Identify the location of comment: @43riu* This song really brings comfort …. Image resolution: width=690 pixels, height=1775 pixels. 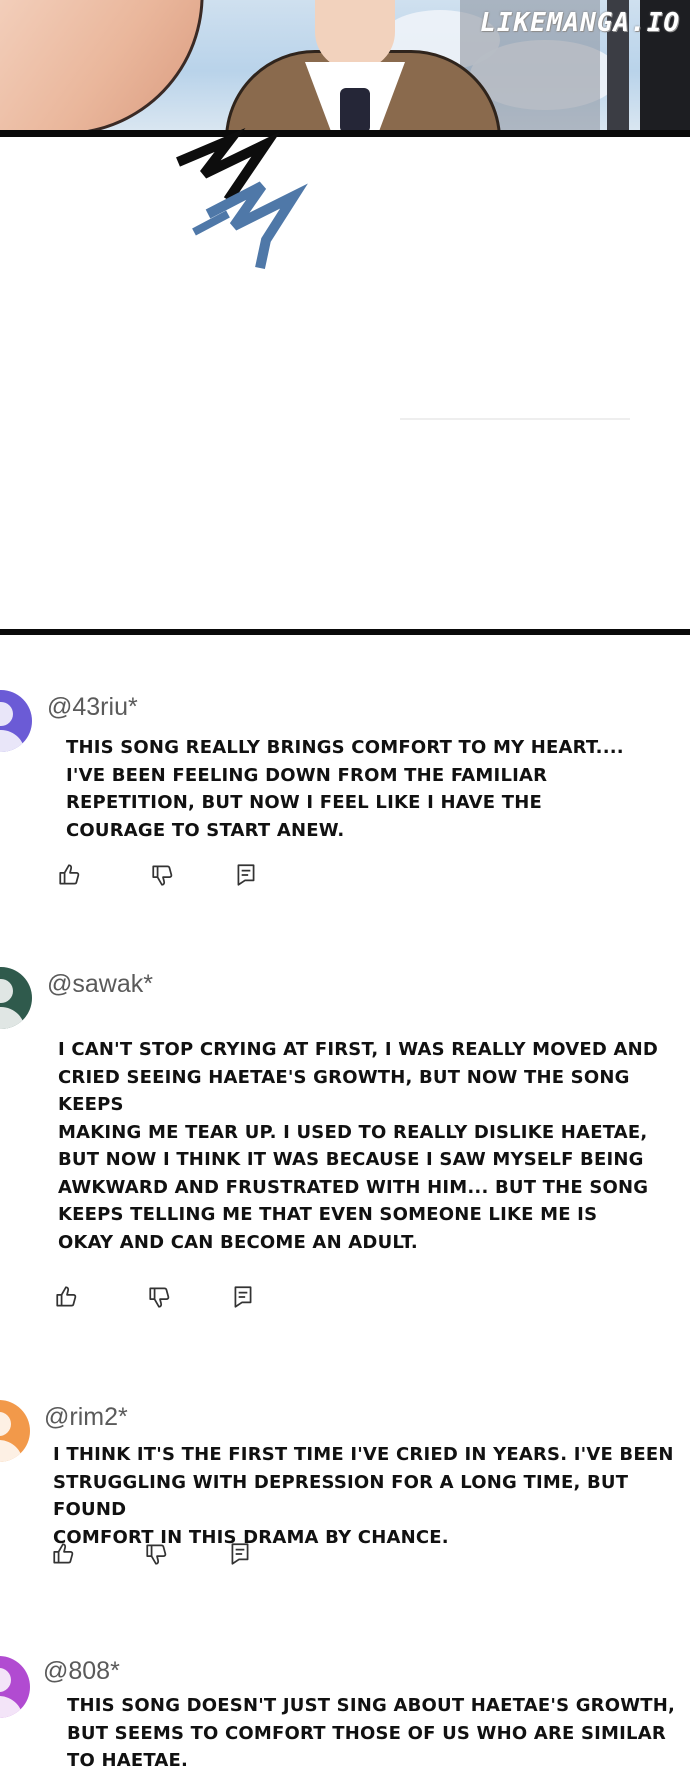
(345, 790).